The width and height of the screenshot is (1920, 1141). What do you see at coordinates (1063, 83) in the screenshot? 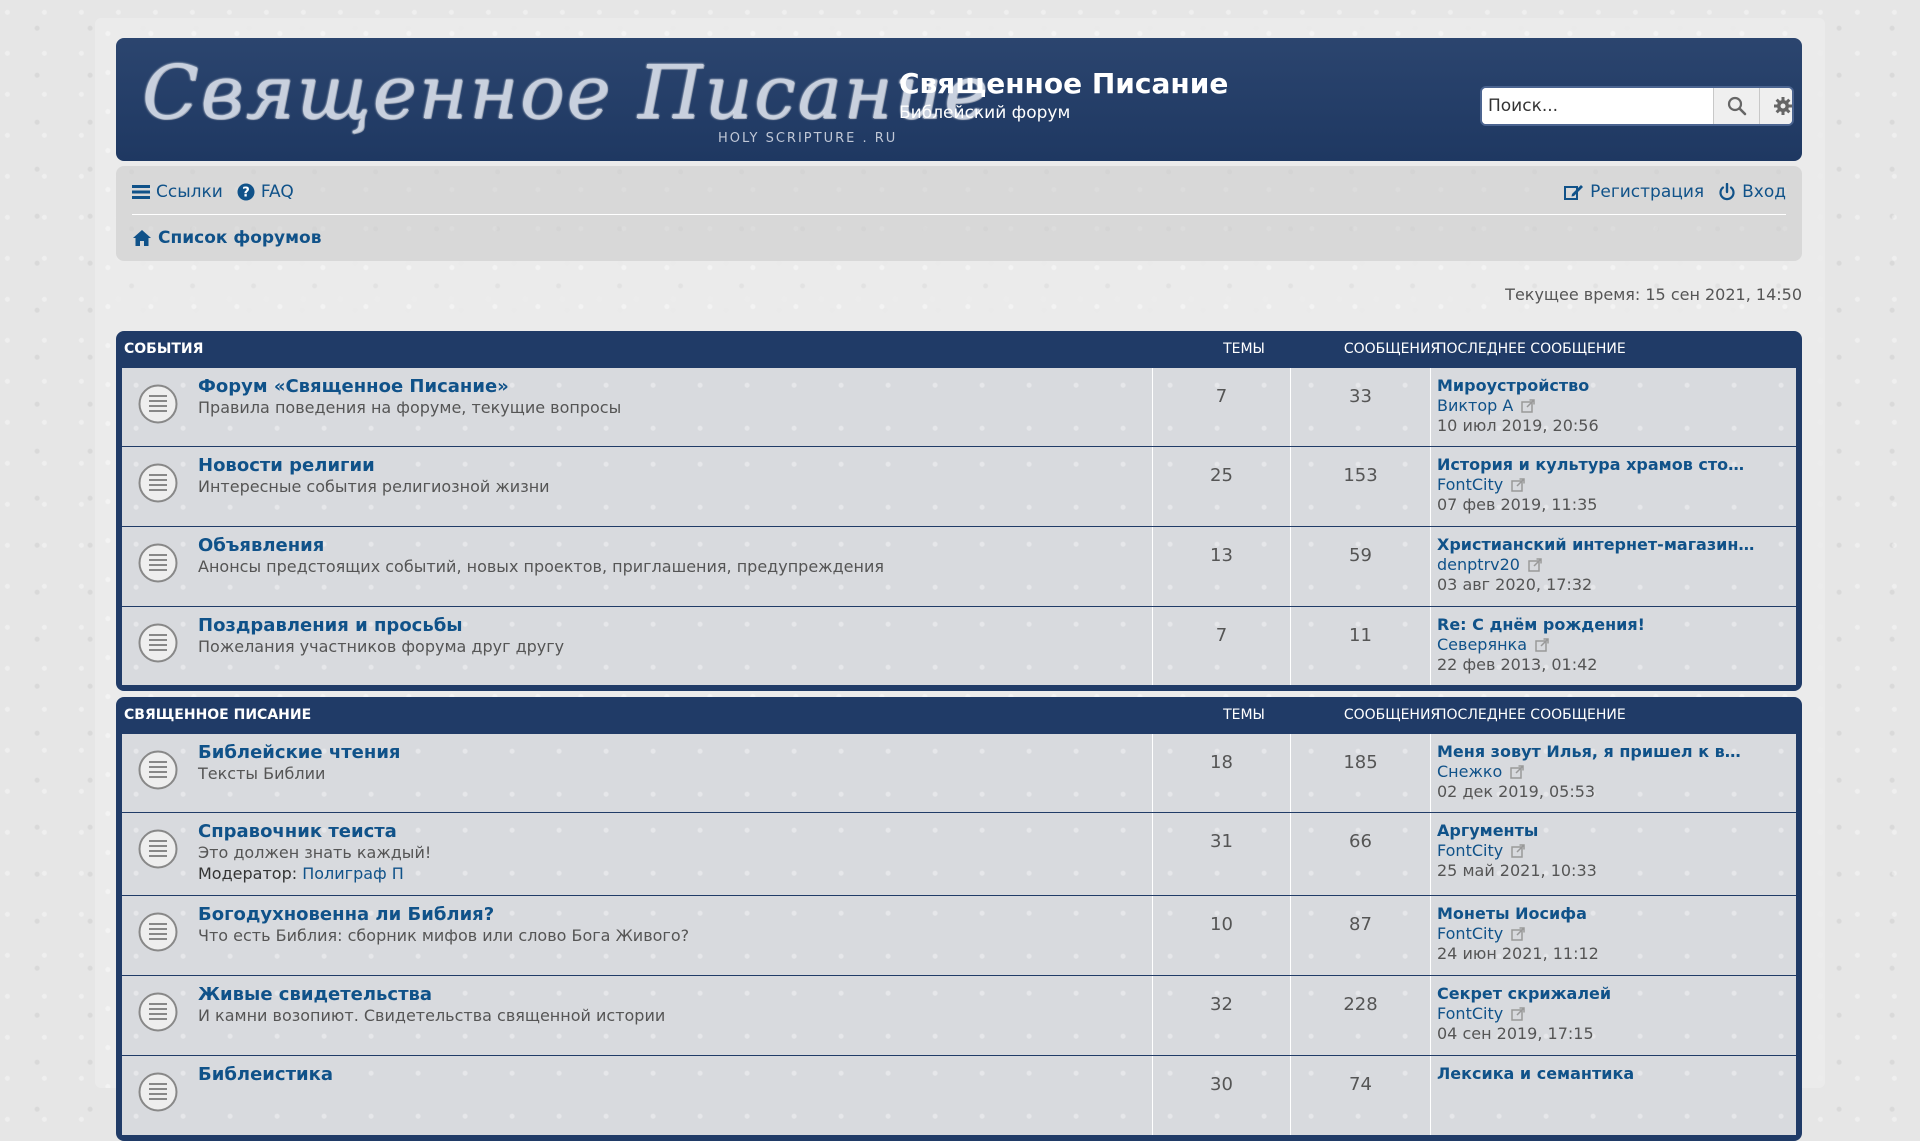
I see `site-title: Священное Писание` at bounding box center [1063, 83].